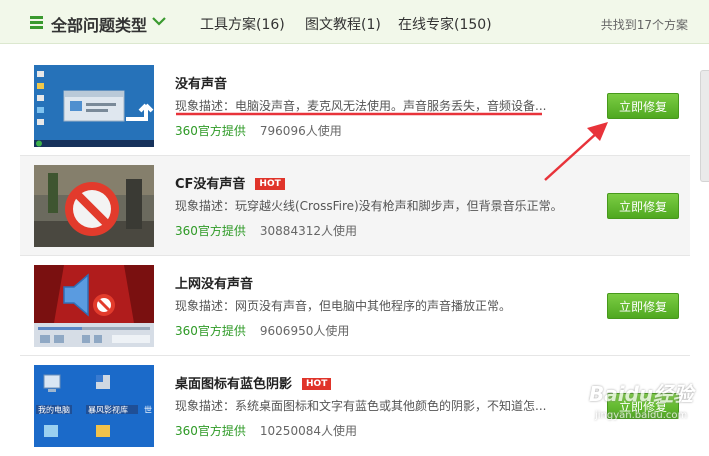 The height and width of the screenshot is (456, 709). I want to click on scrollbar, so click(704, 126).